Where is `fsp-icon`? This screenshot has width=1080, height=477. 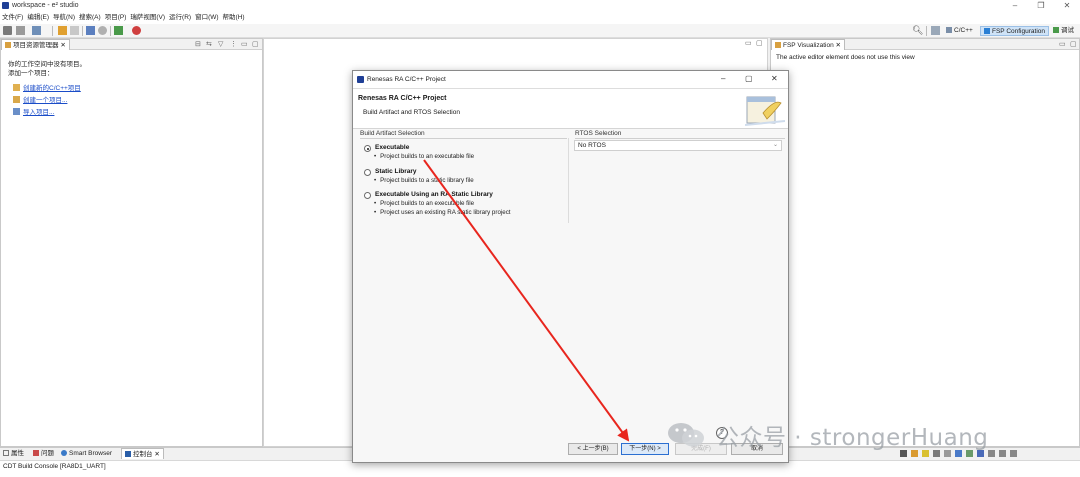 fsp-icon is located at coordinates (987, 31).